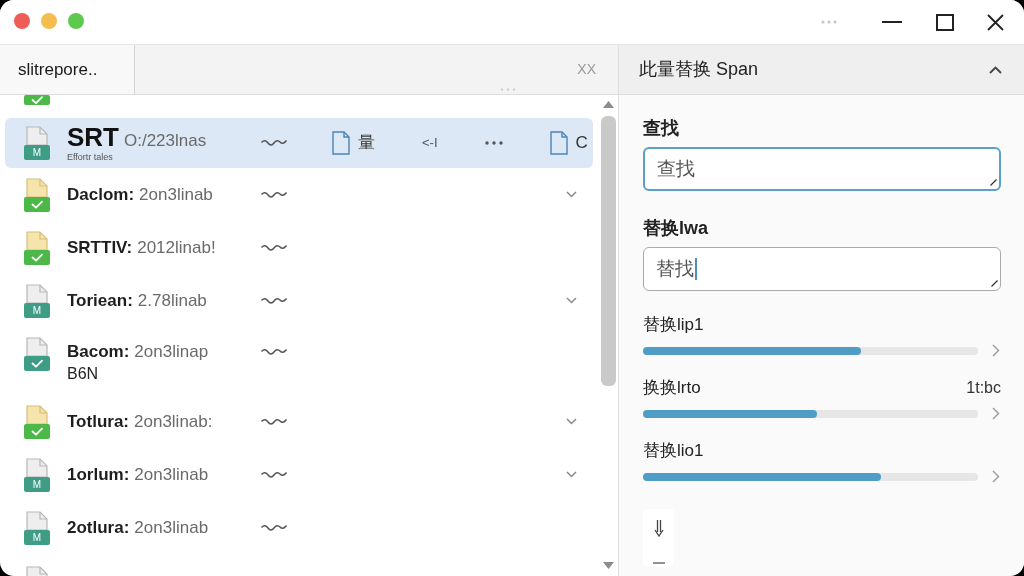 The image size is (1024, 576). Describe the element at coordinates (608, 565) in the screenshot. I see `scroll-down-icon` at that location.